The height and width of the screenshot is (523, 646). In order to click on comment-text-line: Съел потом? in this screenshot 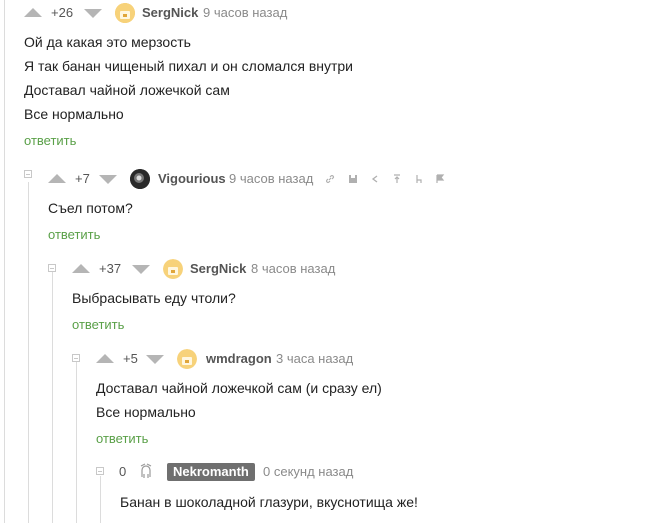, I will do `click(90, 208)`.